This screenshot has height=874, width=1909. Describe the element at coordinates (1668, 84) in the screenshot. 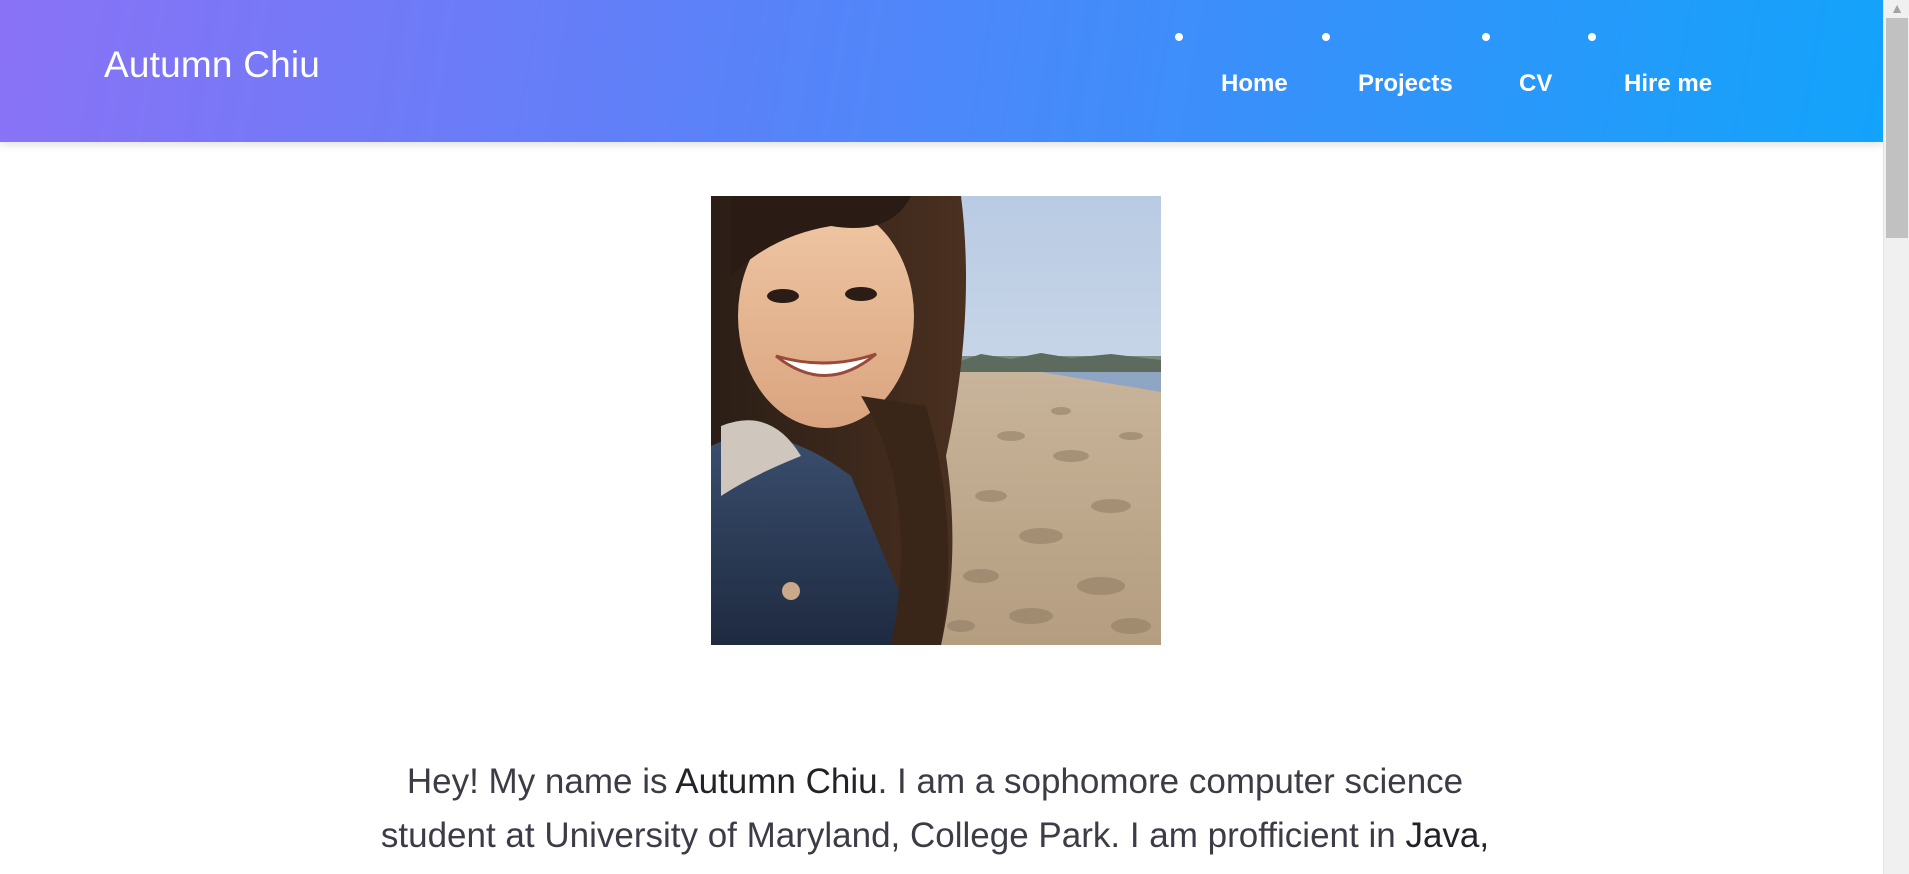

I see `nav-link-hire-me: Hire me` at that location.